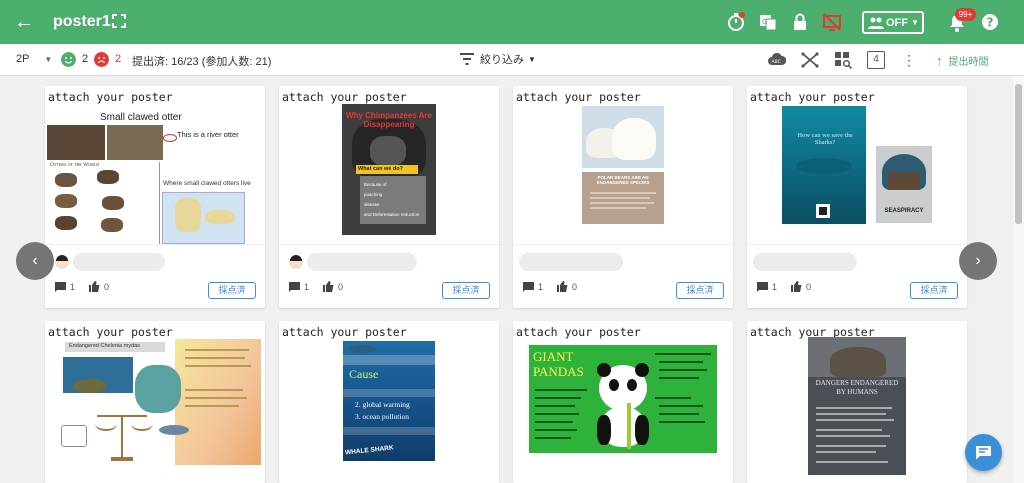 This screenshot has width=1024, height=483. I want to click on poster-title: Small clawed otter, so click(141, 117).